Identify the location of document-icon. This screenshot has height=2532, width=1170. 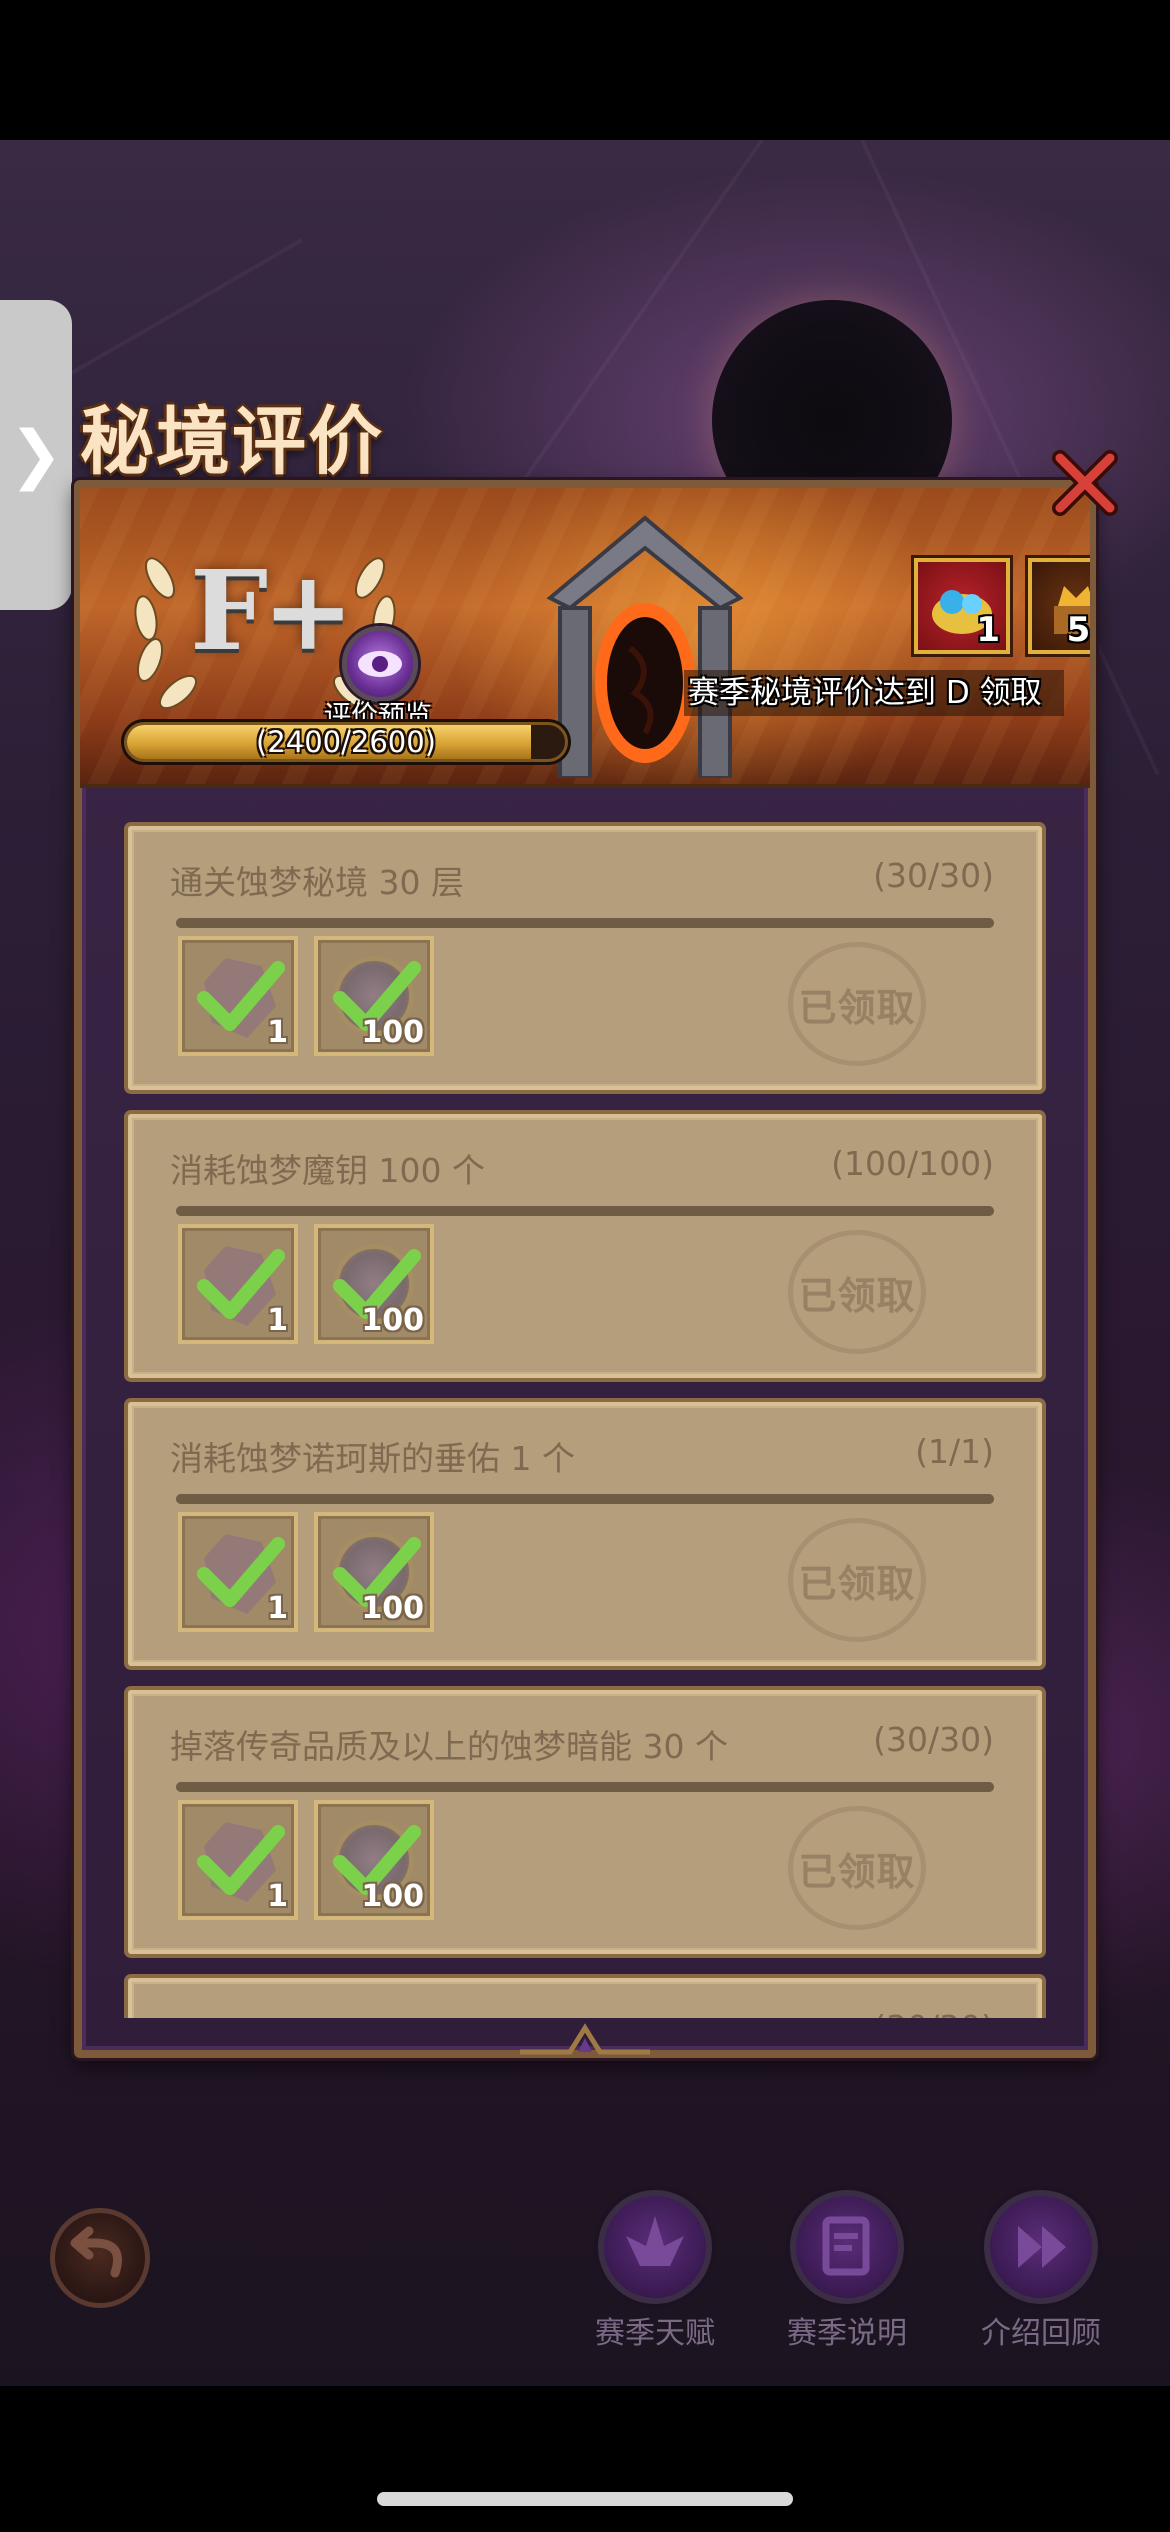
(847, 2247).